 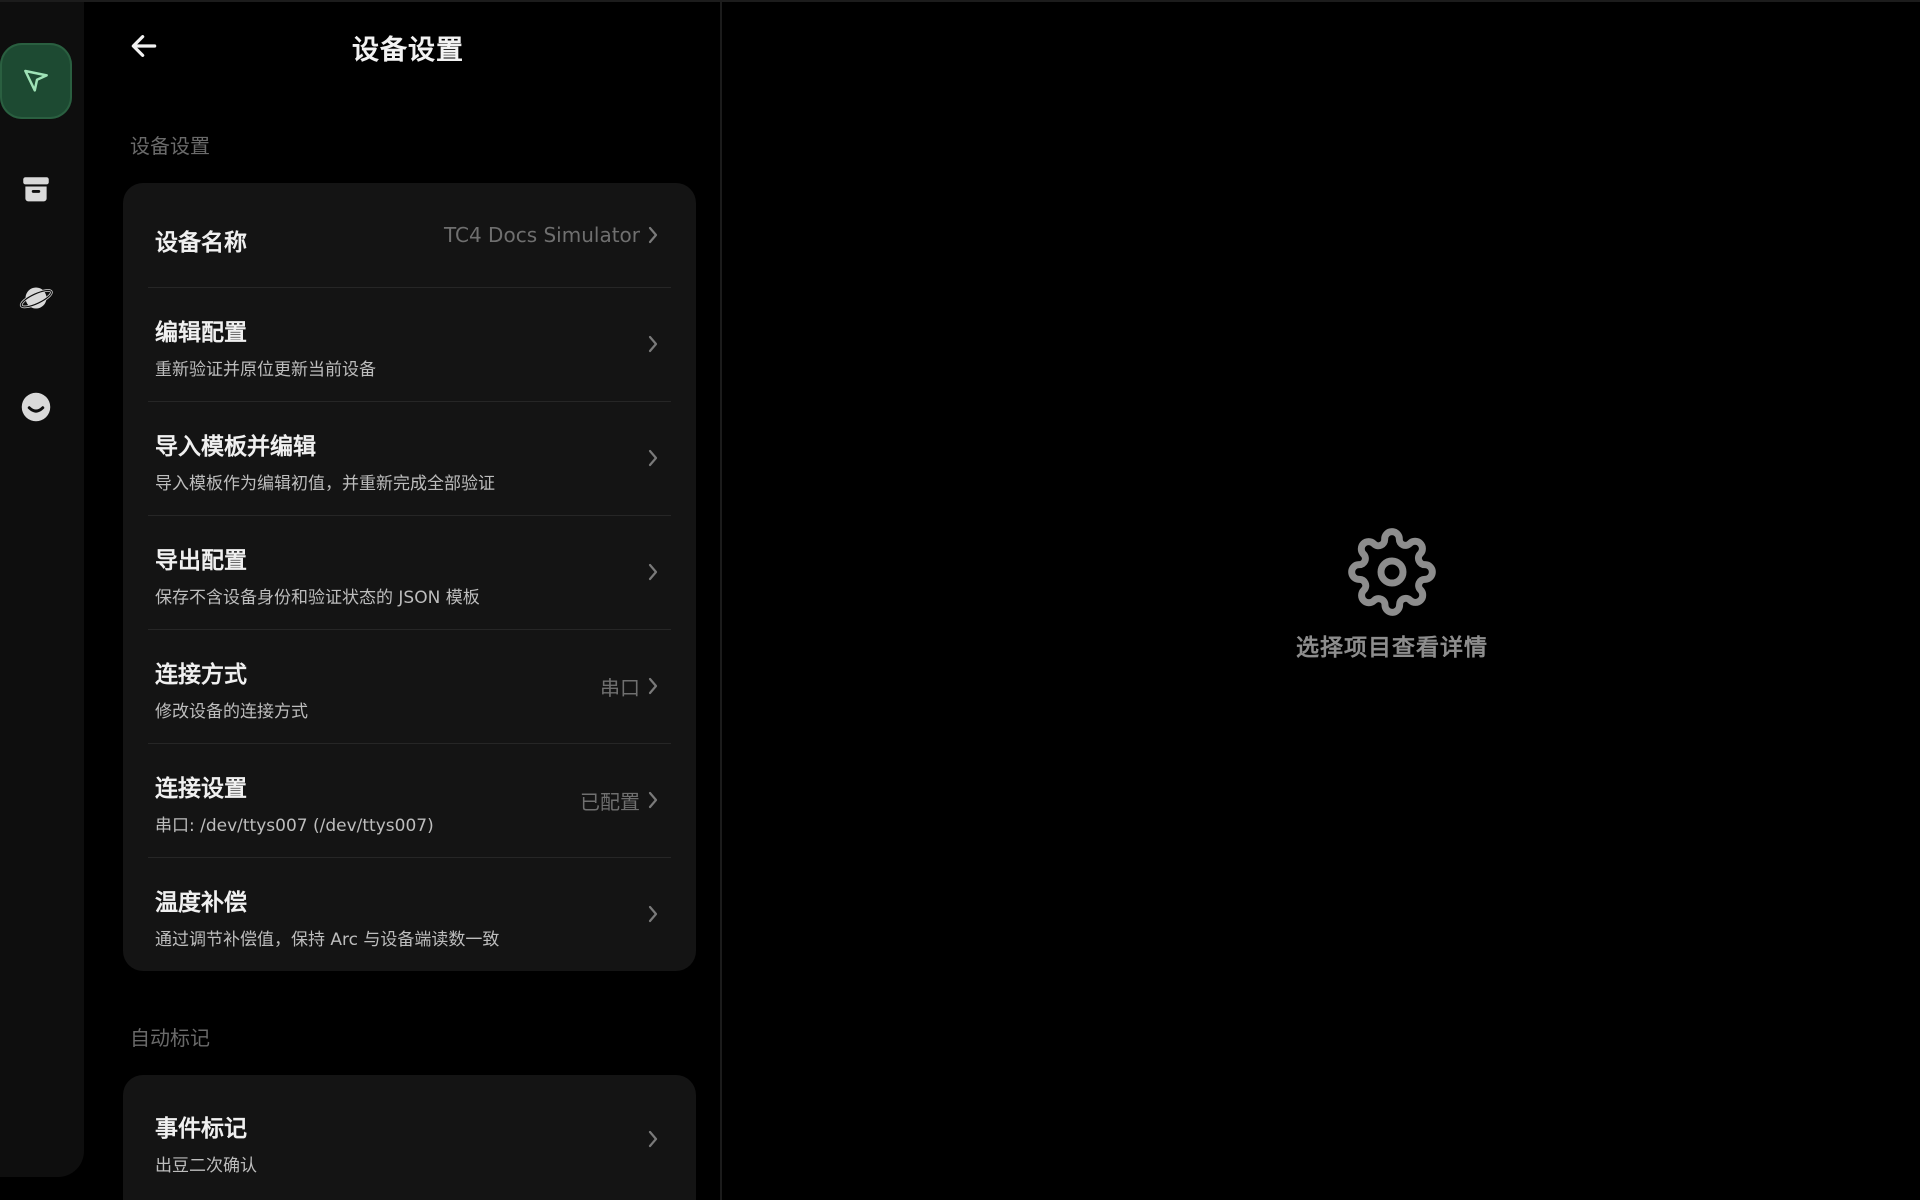 I want to click on row-title: 连接设置, so click(x=201, y=789).